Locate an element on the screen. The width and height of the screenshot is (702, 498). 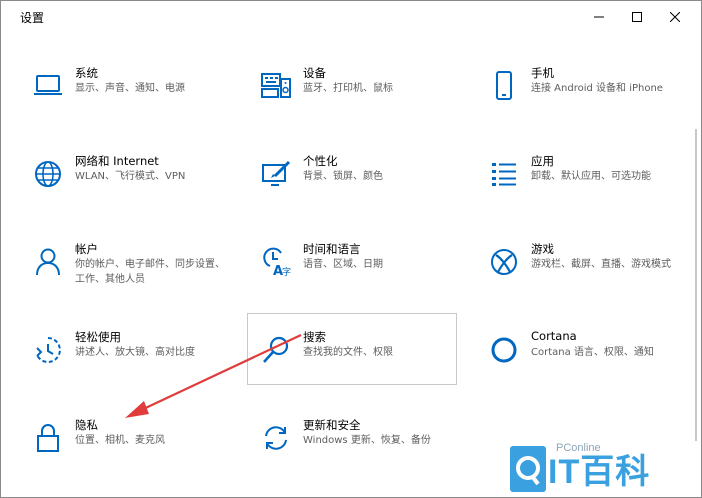
annotation-arrow is located at coordinates (213, 376).